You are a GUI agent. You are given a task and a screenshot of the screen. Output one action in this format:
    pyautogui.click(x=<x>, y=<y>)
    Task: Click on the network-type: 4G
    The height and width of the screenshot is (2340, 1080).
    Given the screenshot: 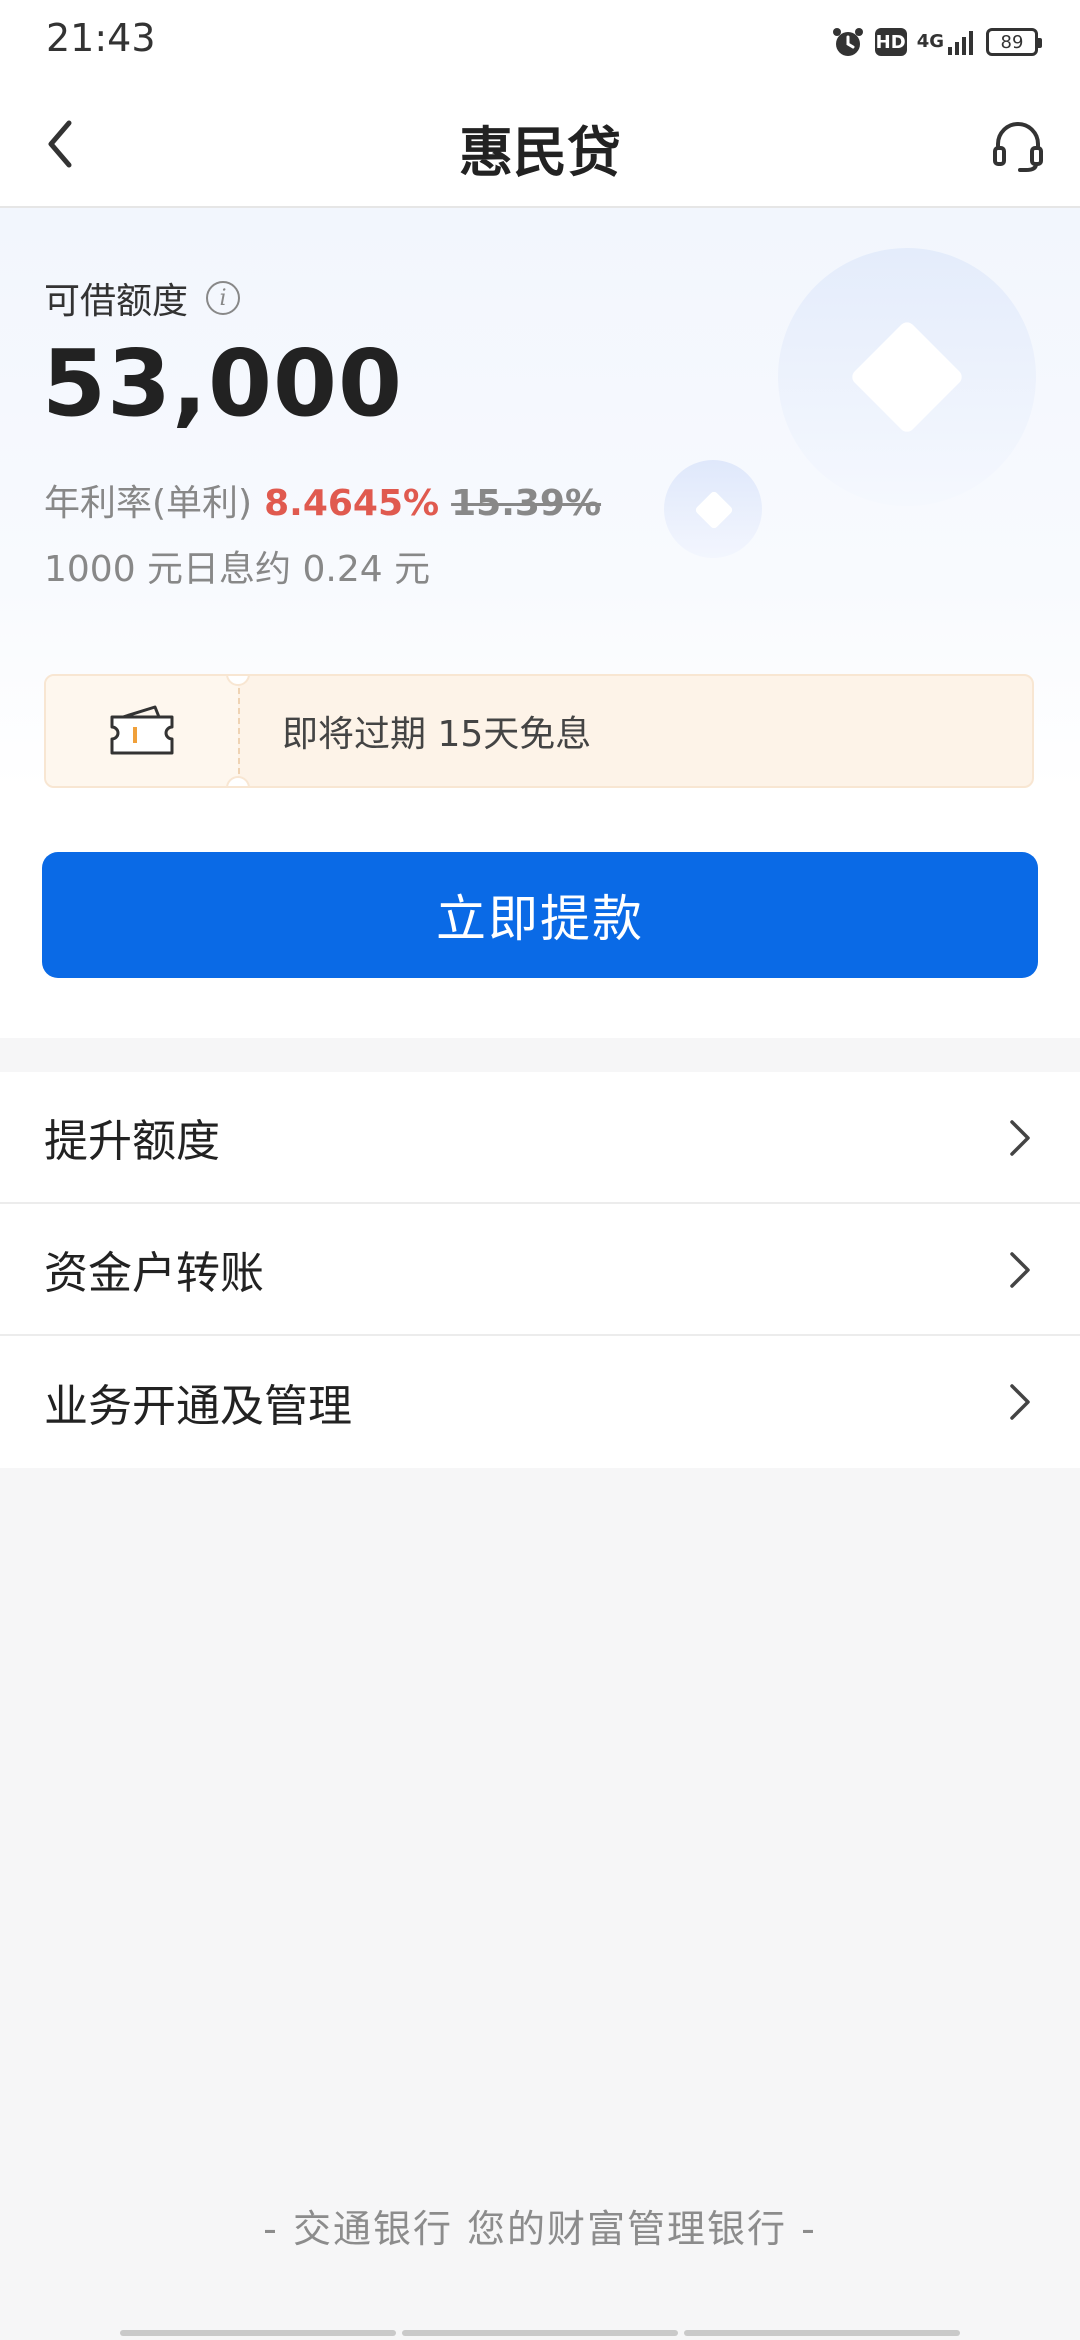 What is the action you would take?
    pyautogui.click(x=930, y=41)
    